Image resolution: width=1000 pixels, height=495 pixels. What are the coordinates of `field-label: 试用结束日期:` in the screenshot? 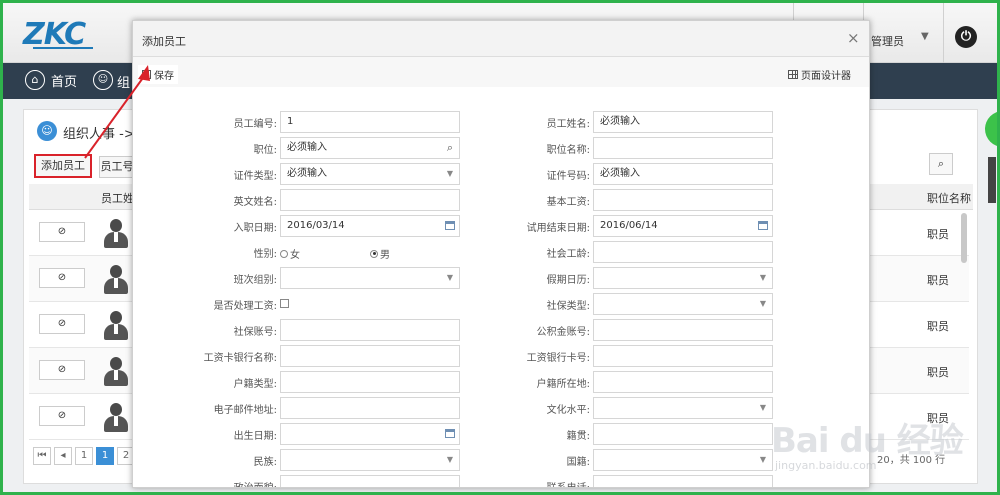 It's located at (558, 228).